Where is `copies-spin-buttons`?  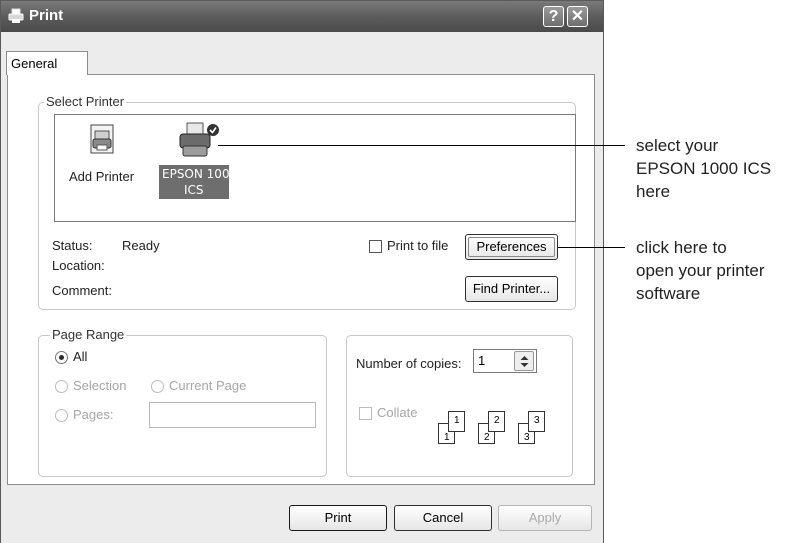 copies-spin-buttons is located at coordinates (524, 361).